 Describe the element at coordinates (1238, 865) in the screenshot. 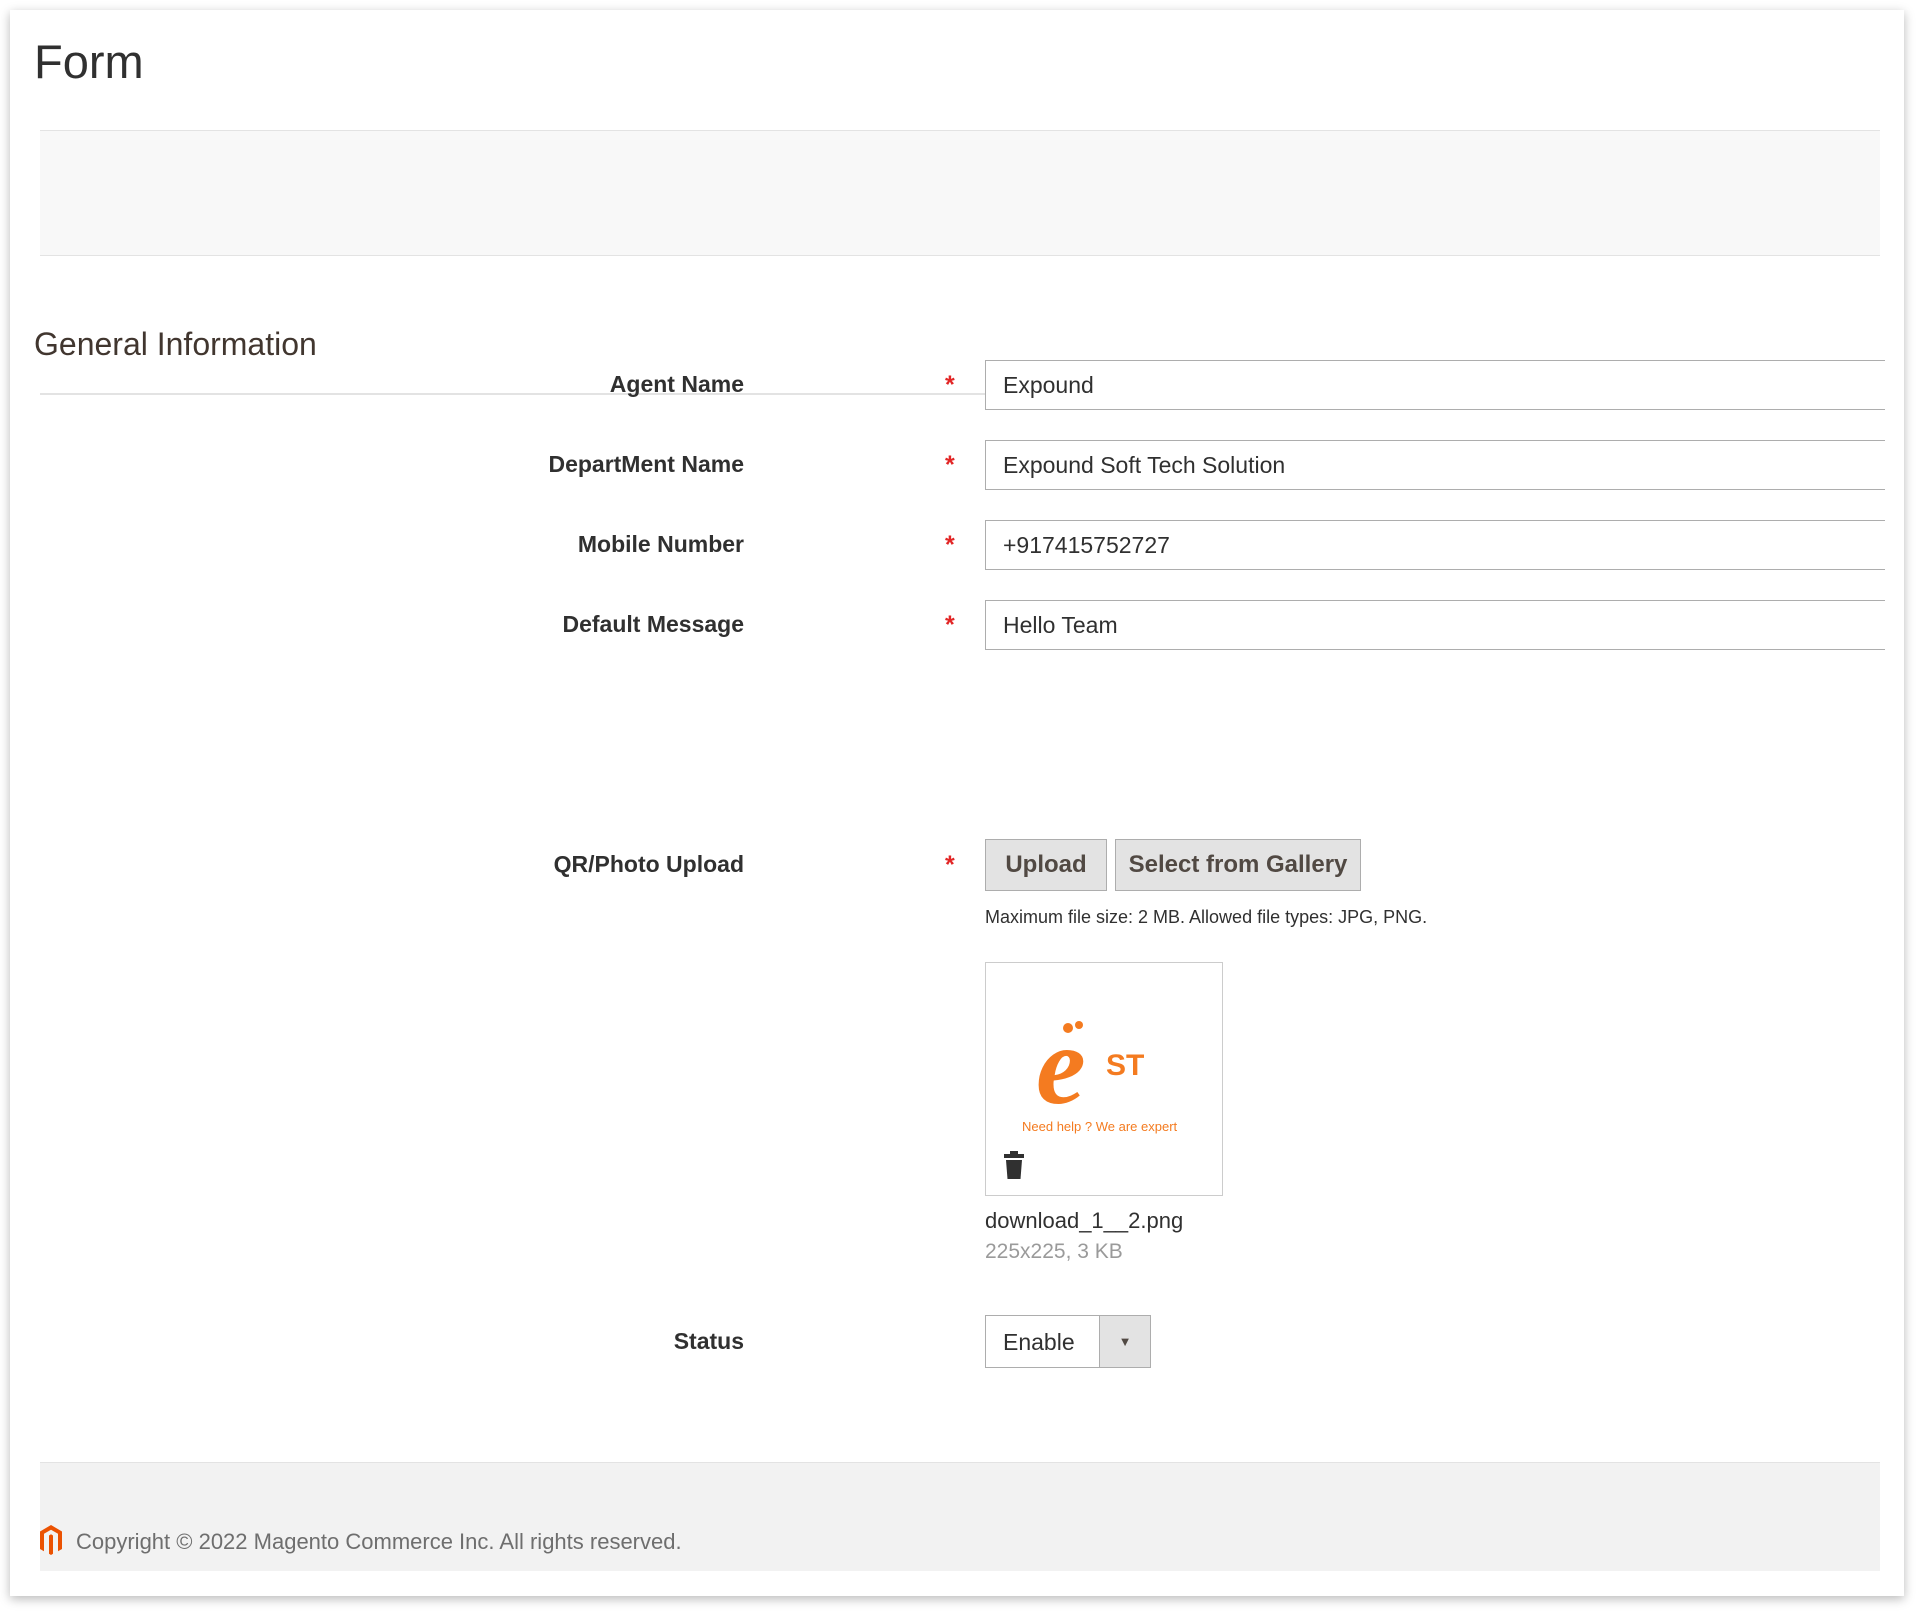

I see `select-from-gallery-button: Select from Gallery` at that location.